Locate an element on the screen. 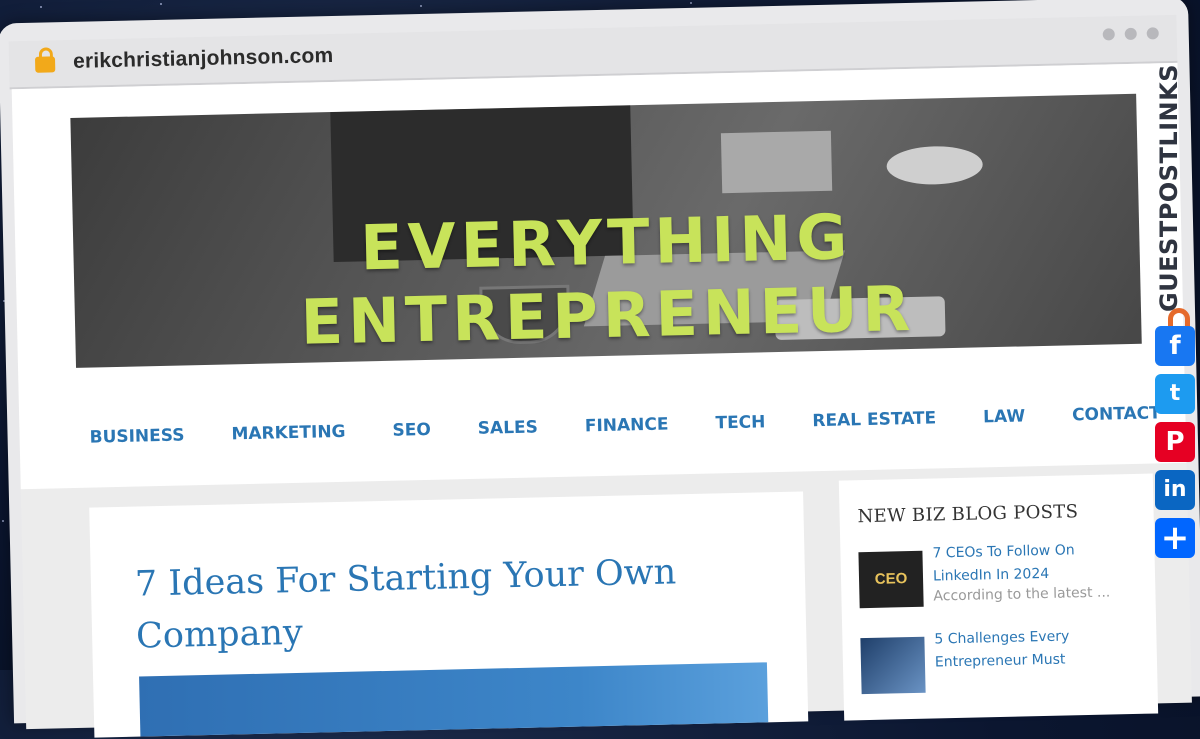 This screenshot has width=1200, height=739. facebook-share-icon: f is located at coordinates (1175, 346).